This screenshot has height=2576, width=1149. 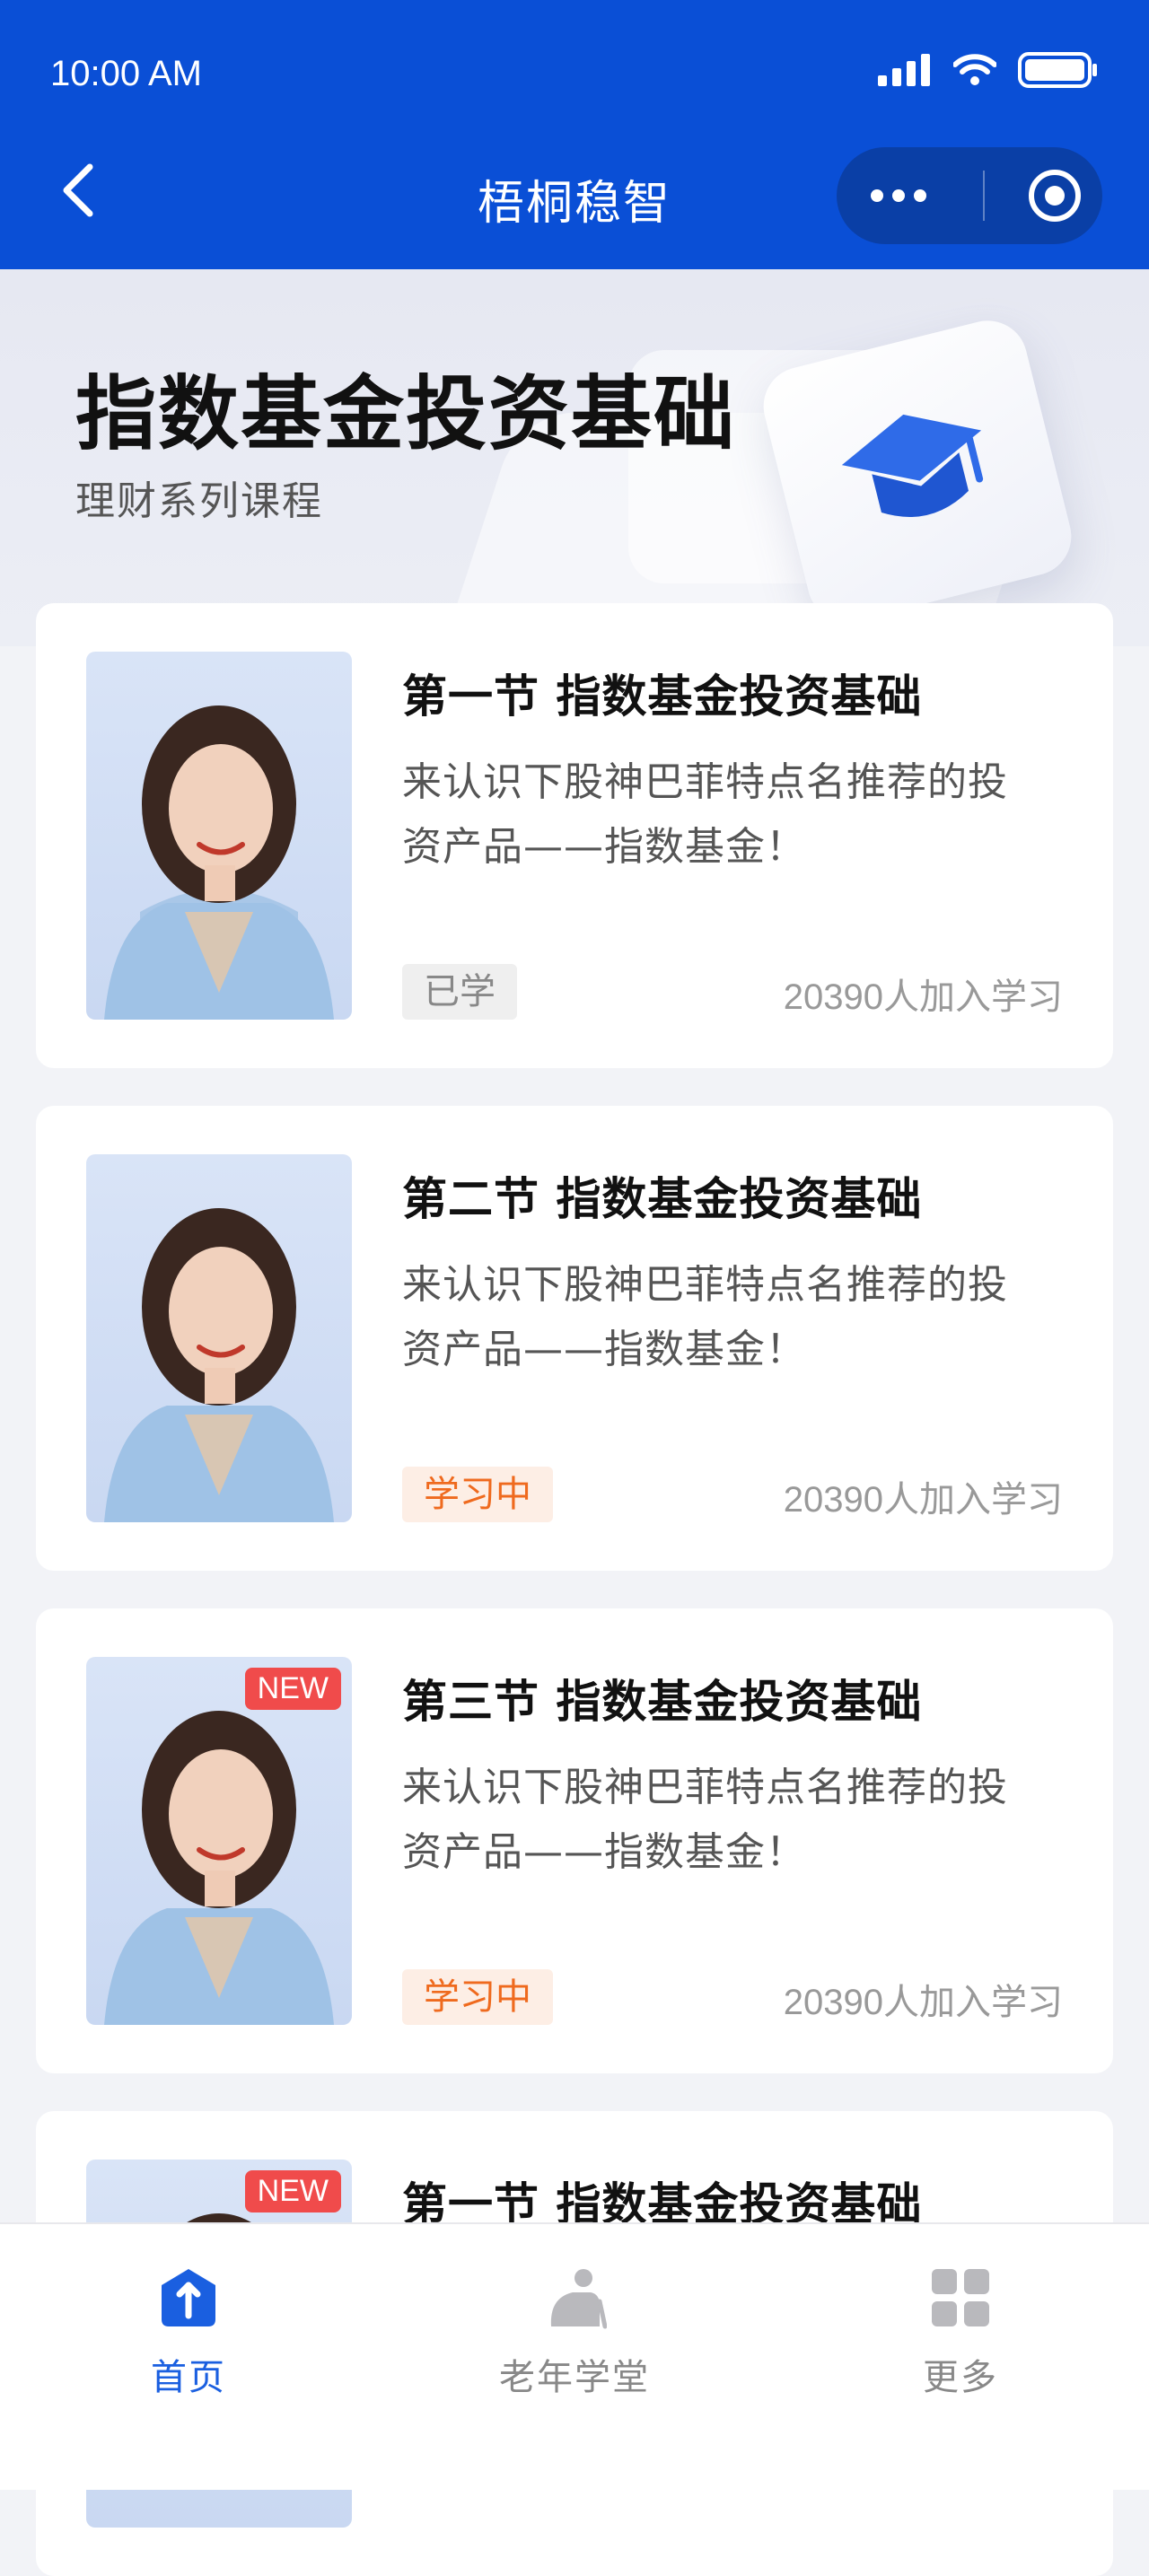 I want to click on grid-icon, so click(x=960, y=2297).